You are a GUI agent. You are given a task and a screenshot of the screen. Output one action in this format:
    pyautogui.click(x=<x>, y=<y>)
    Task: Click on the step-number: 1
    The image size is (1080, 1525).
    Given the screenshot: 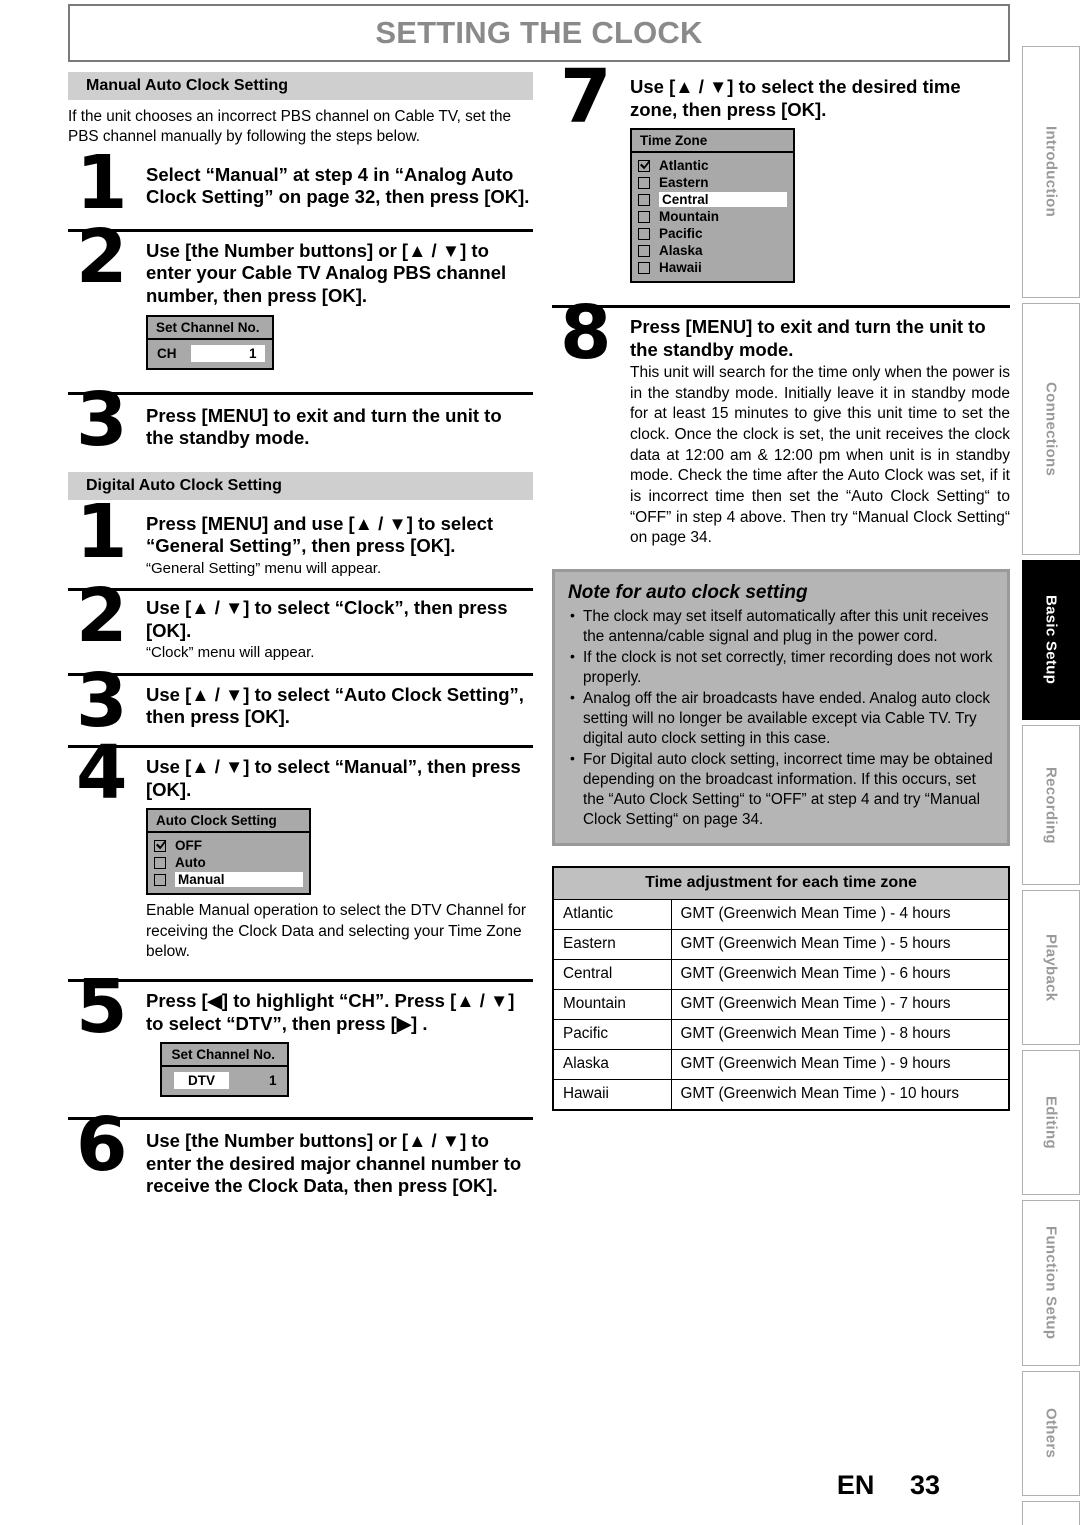 What is the action you would take?
    pyautogui.click(x=101, y=531)
    